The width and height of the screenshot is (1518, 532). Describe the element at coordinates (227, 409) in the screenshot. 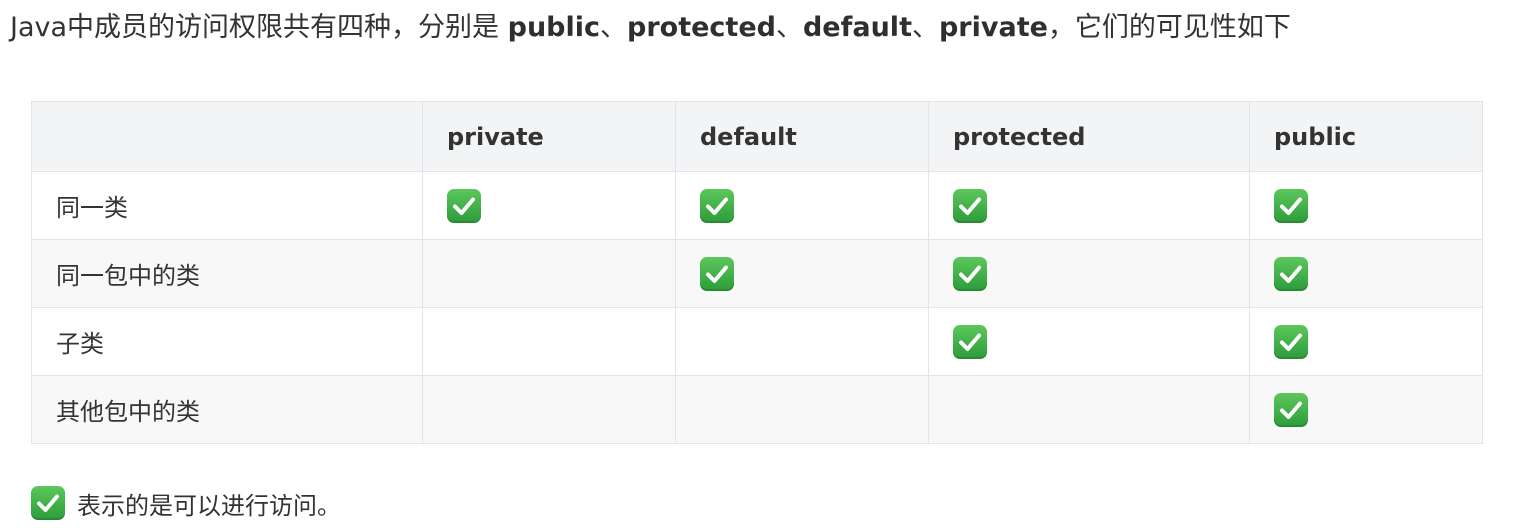

I see `row-label-cell: 其他包中的类` at that location.